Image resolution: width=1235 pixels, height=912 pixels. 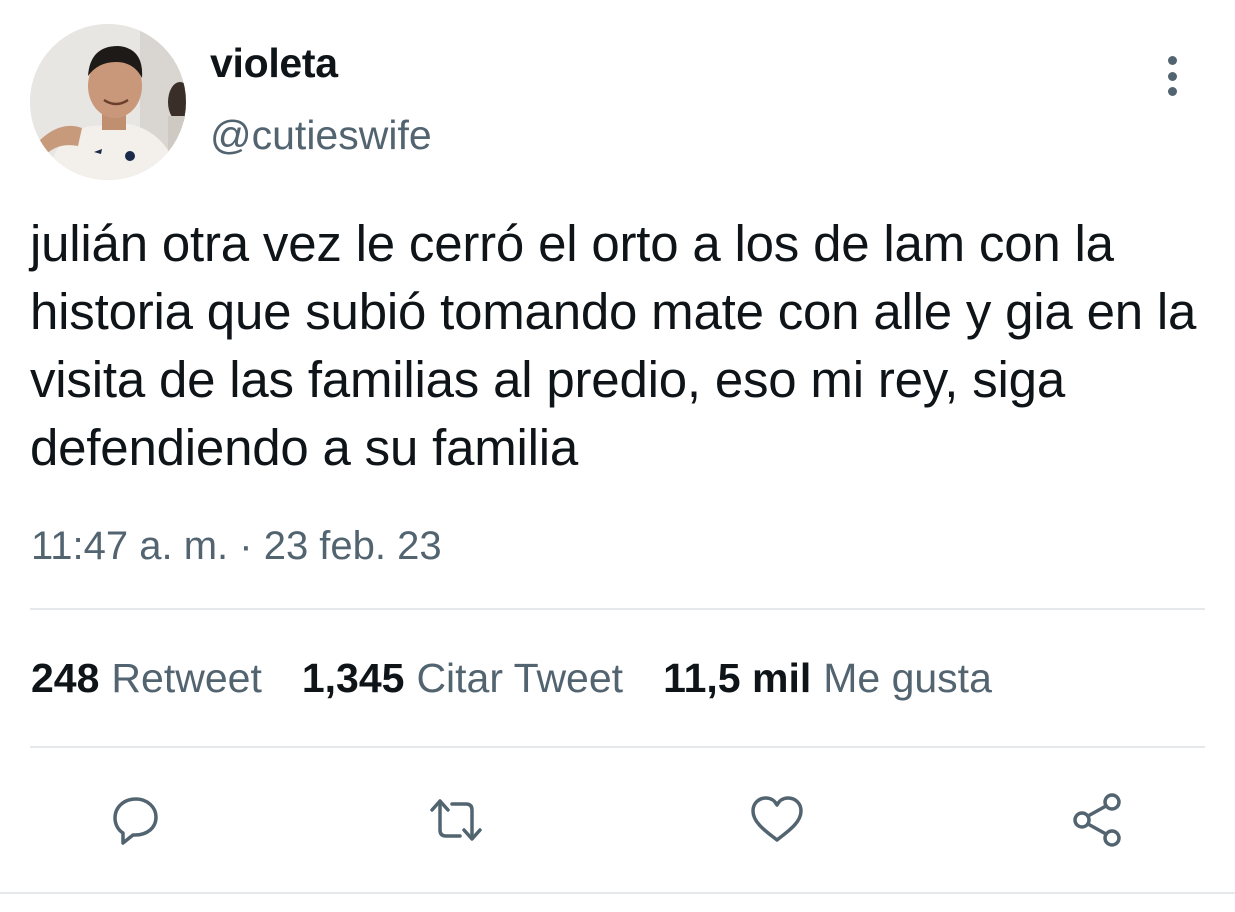 I want to click on quote-count: 1,345, so click(x=353, y=678).